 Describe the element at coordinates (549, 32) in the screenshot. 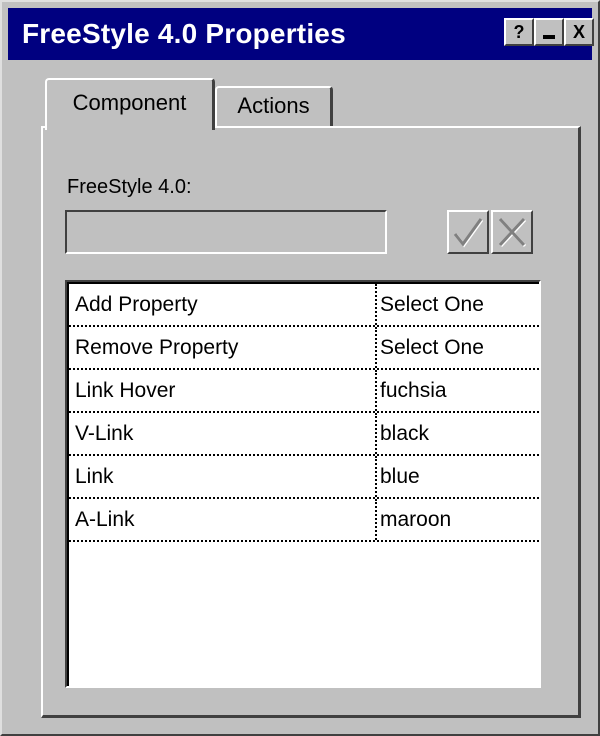

I see `minimize-button` at that location.